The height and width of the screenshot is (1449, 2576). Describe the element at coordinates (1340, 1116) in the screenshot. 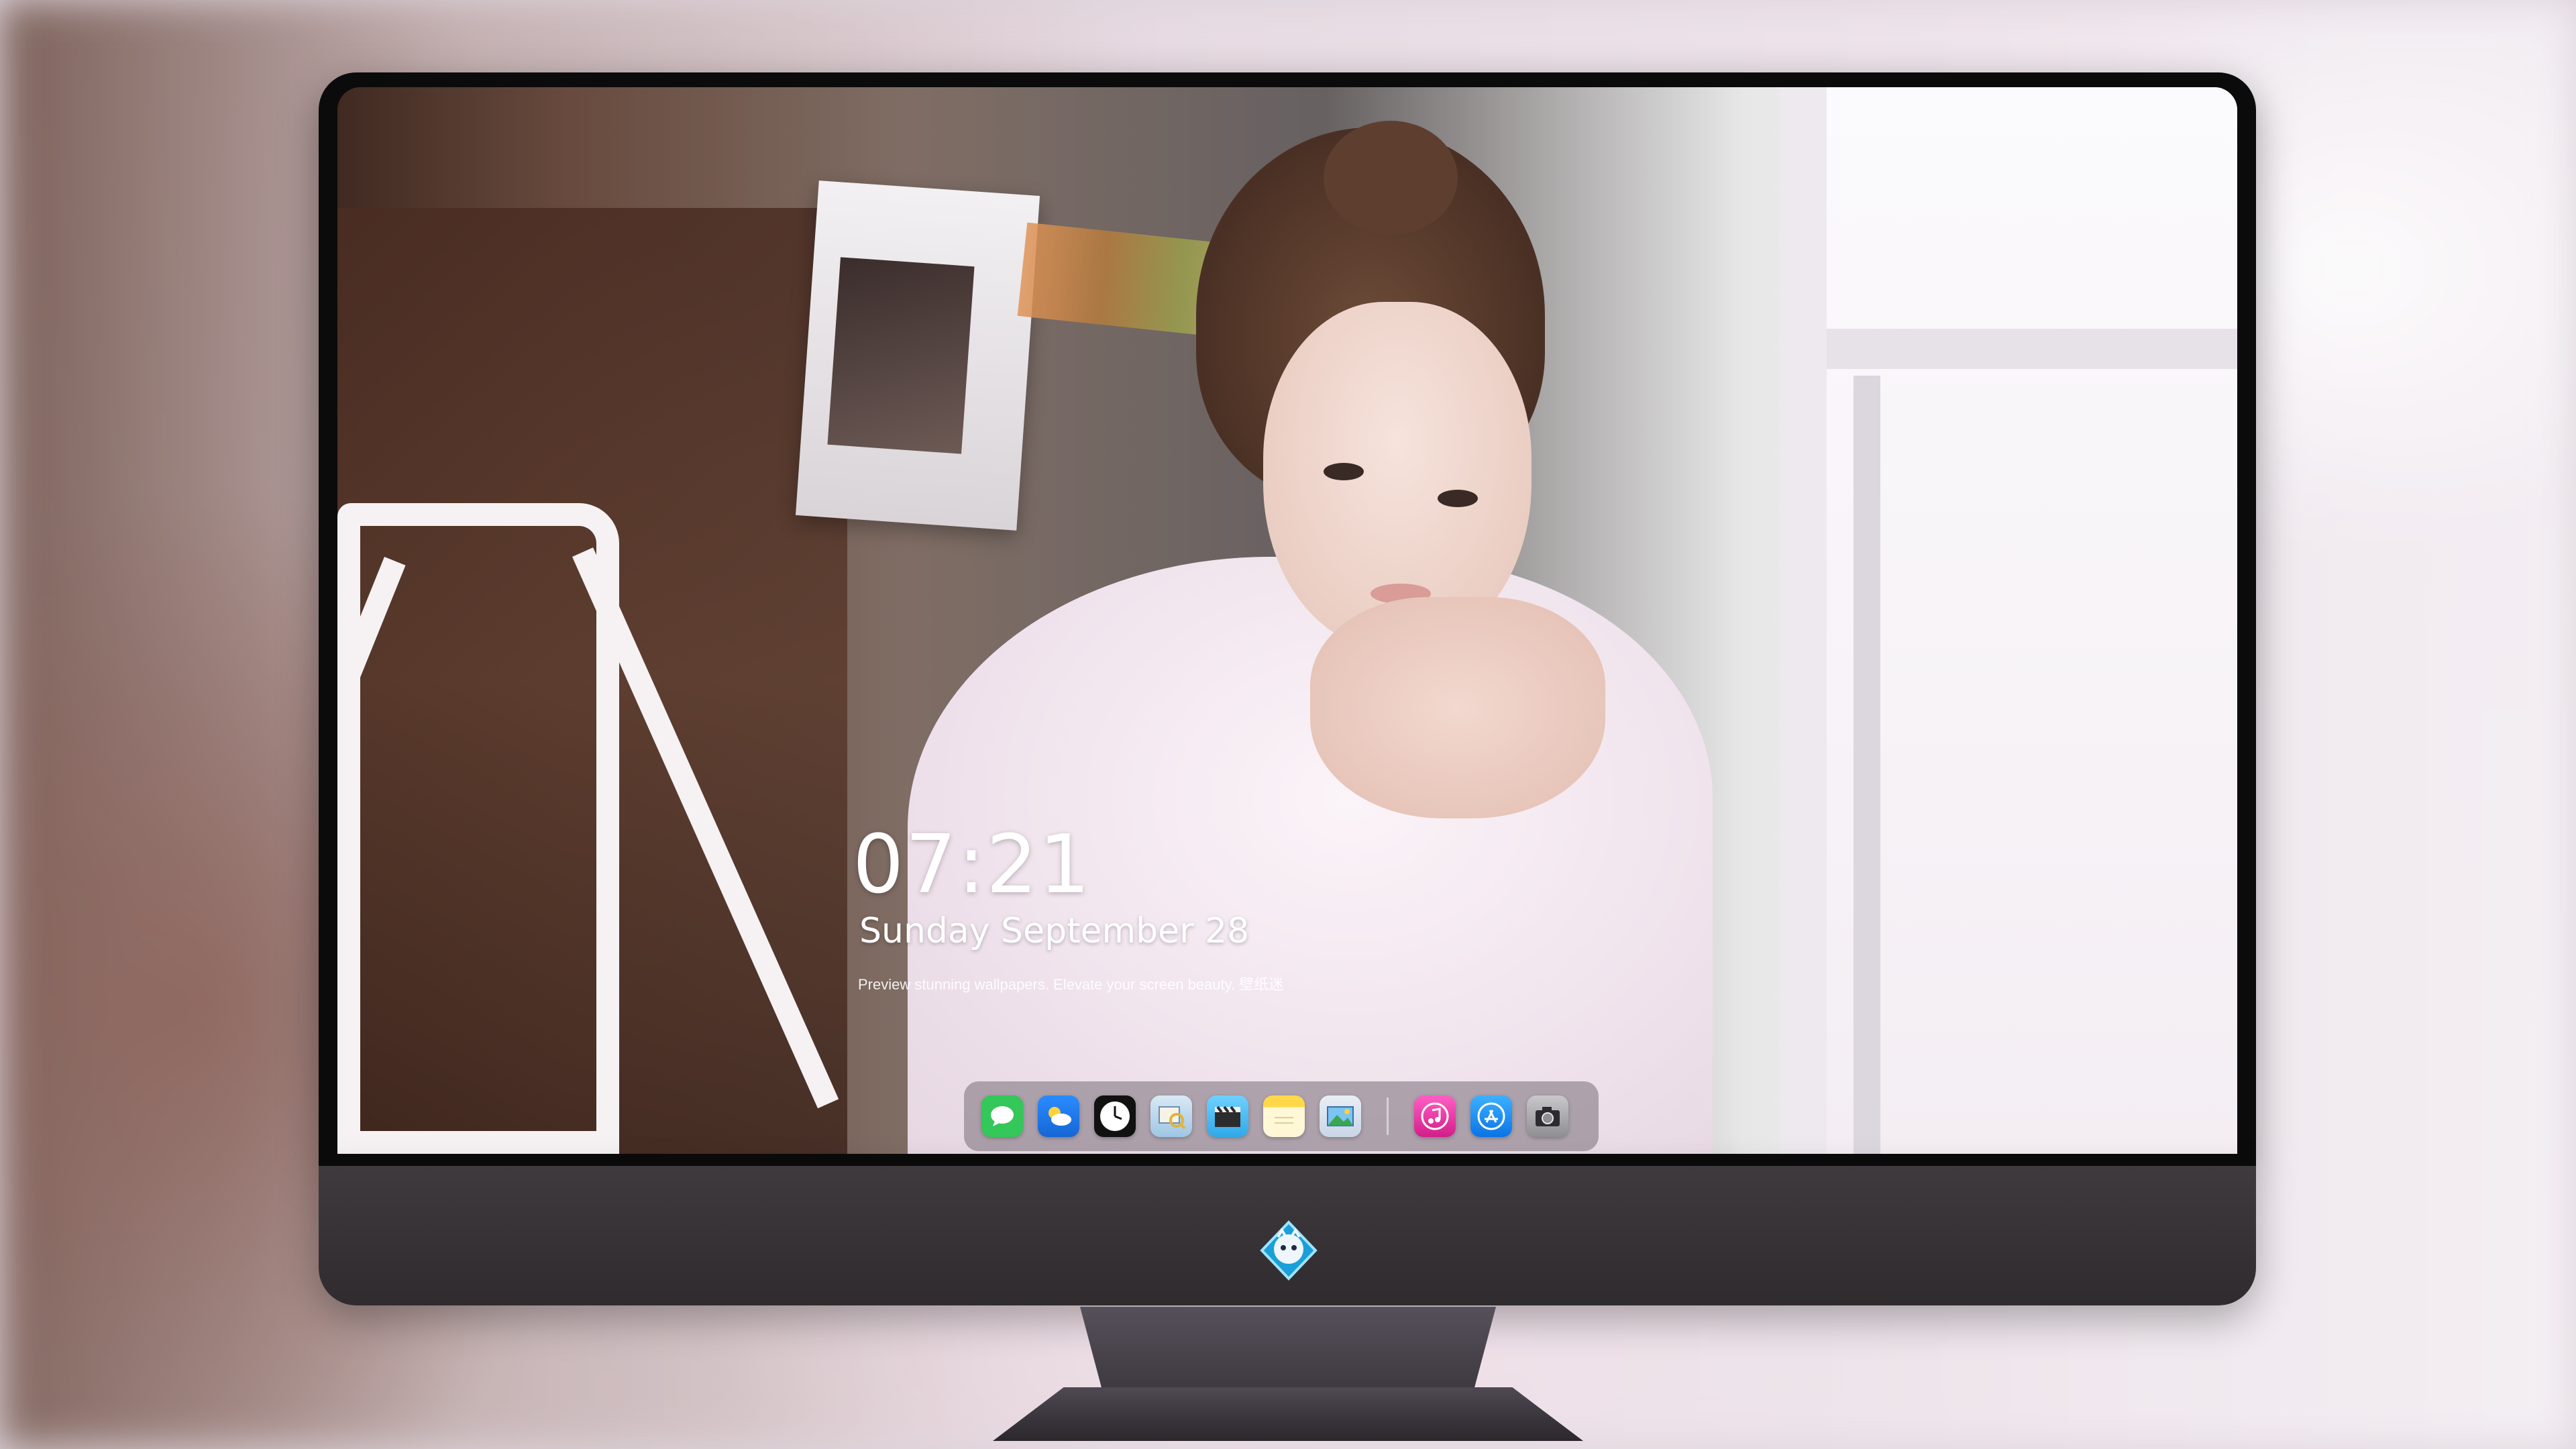

I see `photo-viewer-icon` at that location.